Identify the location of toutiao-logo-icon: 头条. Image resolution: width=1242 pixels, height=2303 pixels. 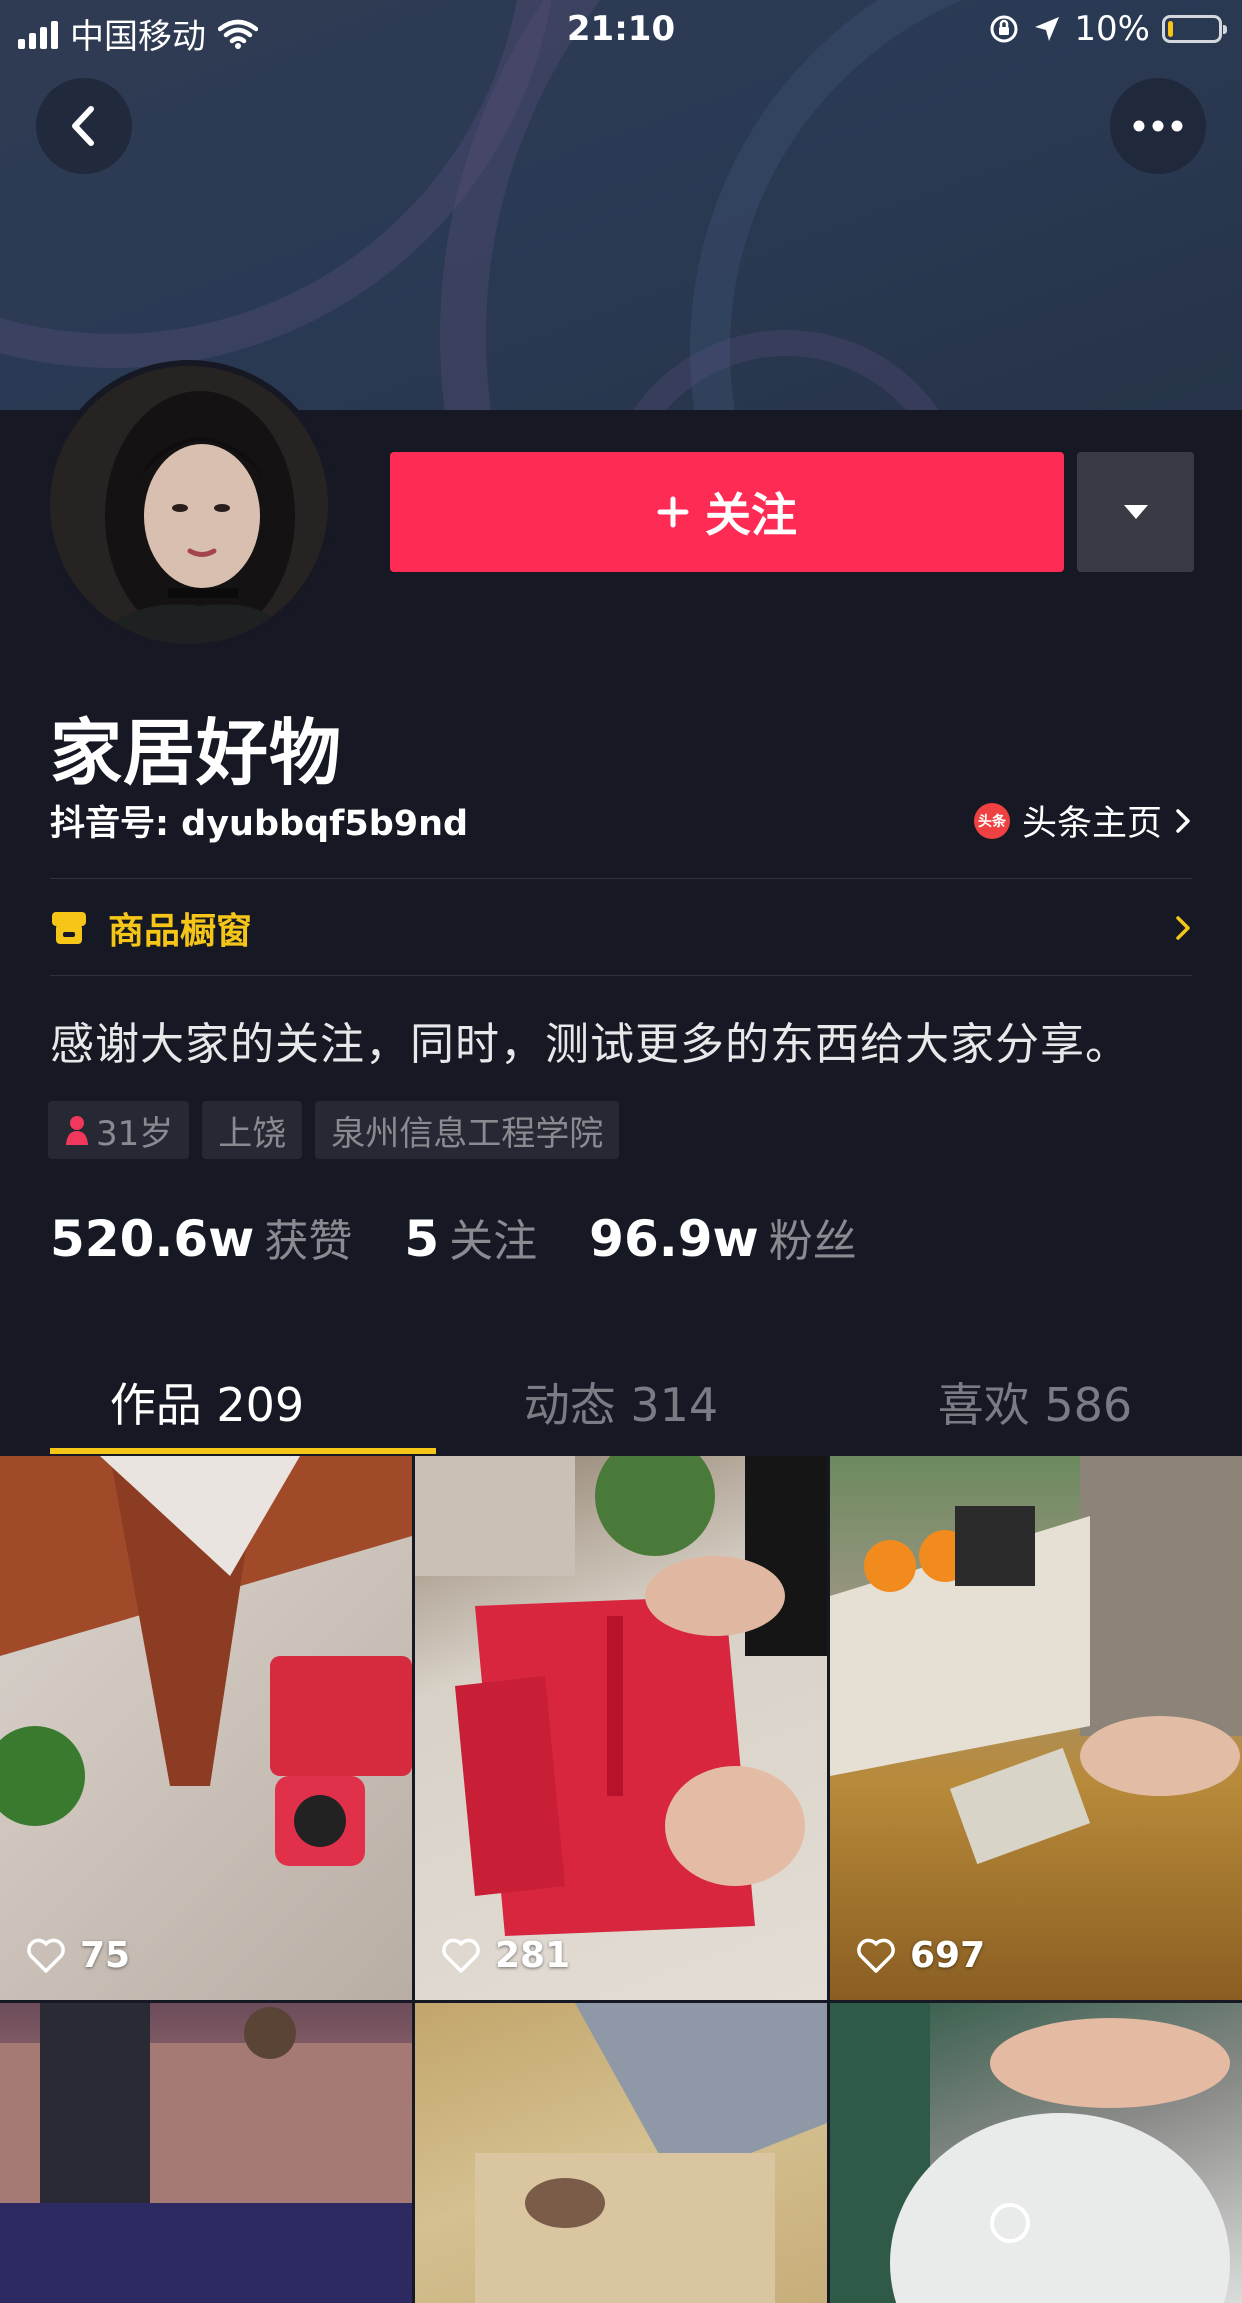
(991, 820).